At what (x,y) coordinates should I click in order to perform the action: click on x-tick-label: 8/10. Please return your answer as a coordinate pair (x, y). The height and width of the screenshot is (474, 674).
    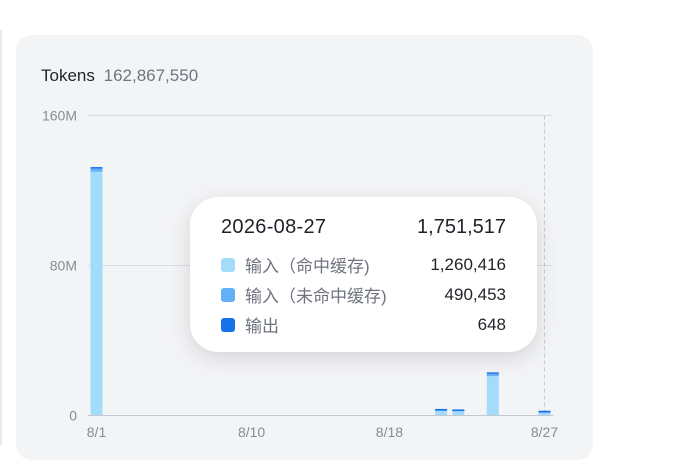
    Looking at the image, I should click on (251, 432).